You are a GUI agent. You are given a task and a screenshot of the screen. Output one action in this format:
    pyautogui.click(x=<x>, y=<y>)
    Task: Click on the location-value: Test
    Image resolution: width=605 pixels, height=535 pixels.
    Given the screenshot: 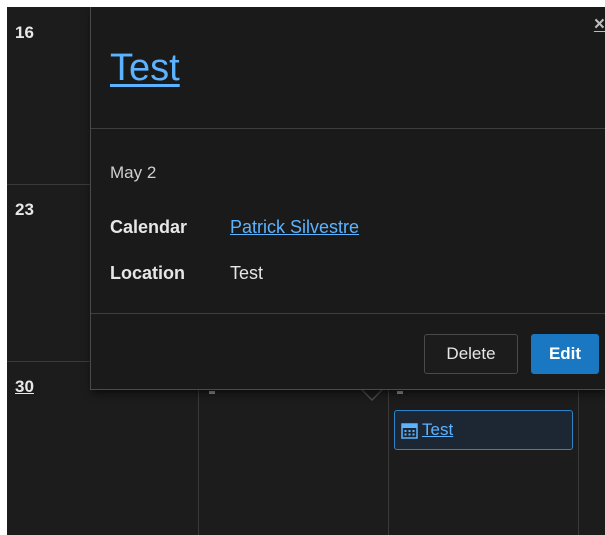 What is the action you would take?
    pyautogui.click(x=247, y=273)
    